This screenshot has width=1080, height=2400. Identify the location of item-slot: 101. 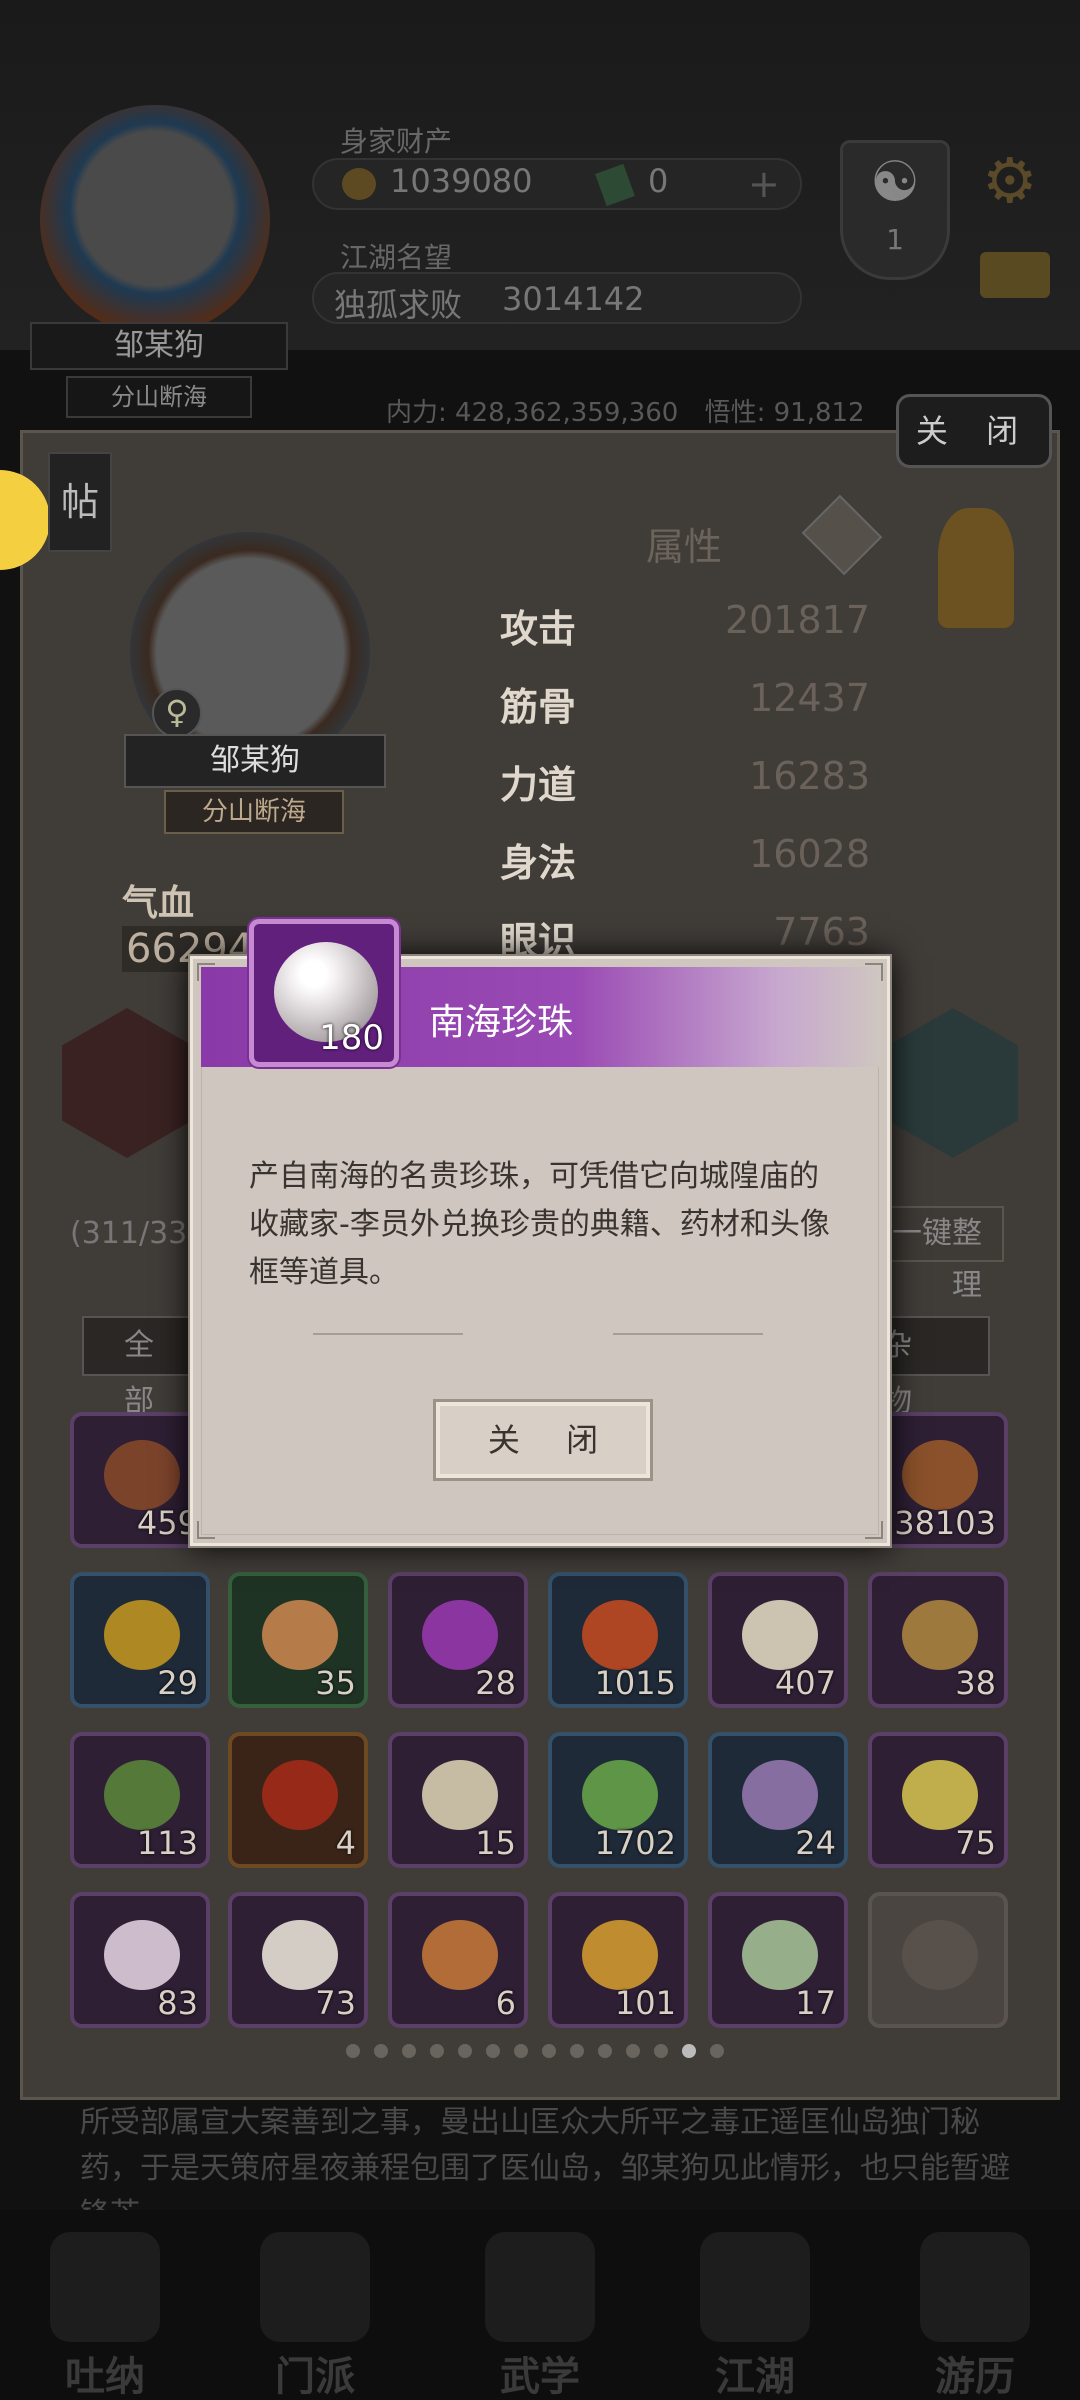
(618, 1960).